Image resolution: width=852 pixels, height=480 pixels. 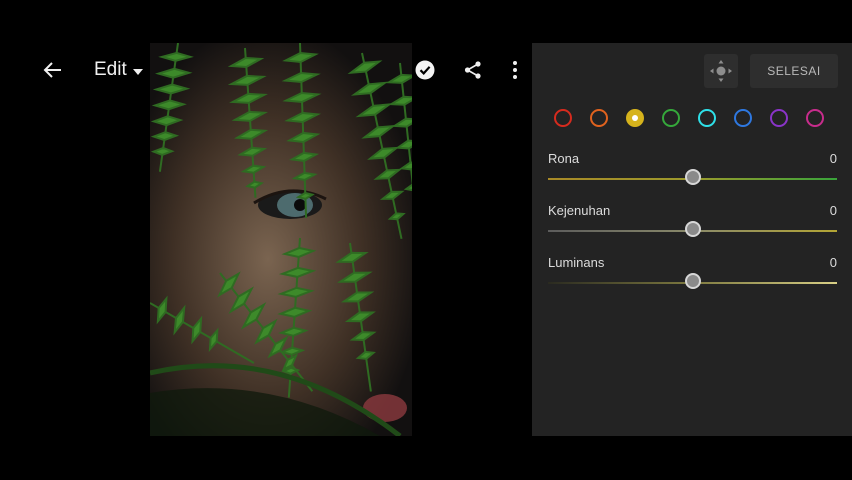 I want to click on back-button, so click(x=53, y=70).